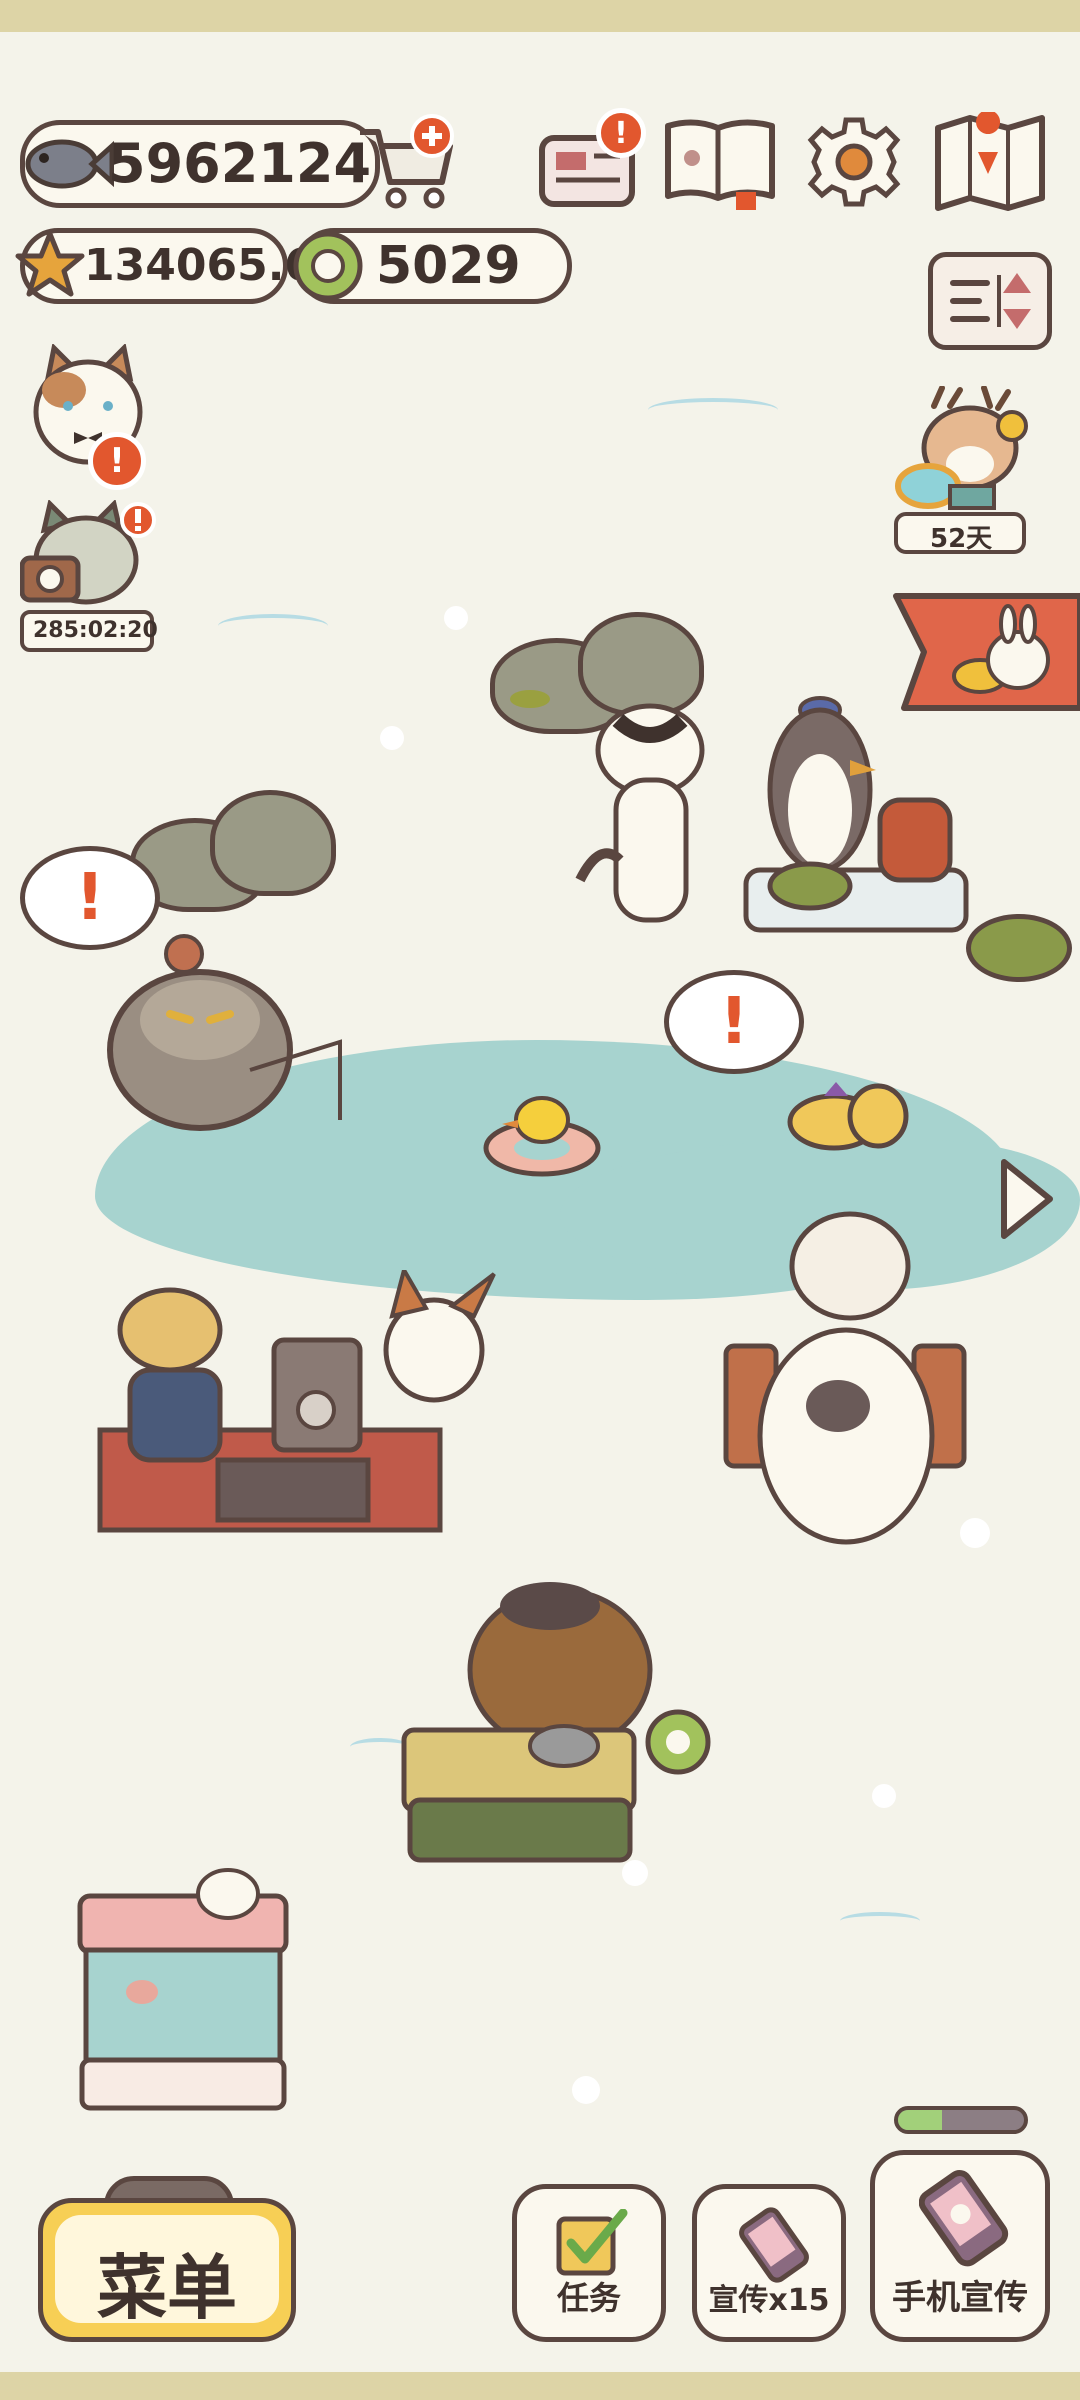  I want to click on token-icon, so click(328, 266).